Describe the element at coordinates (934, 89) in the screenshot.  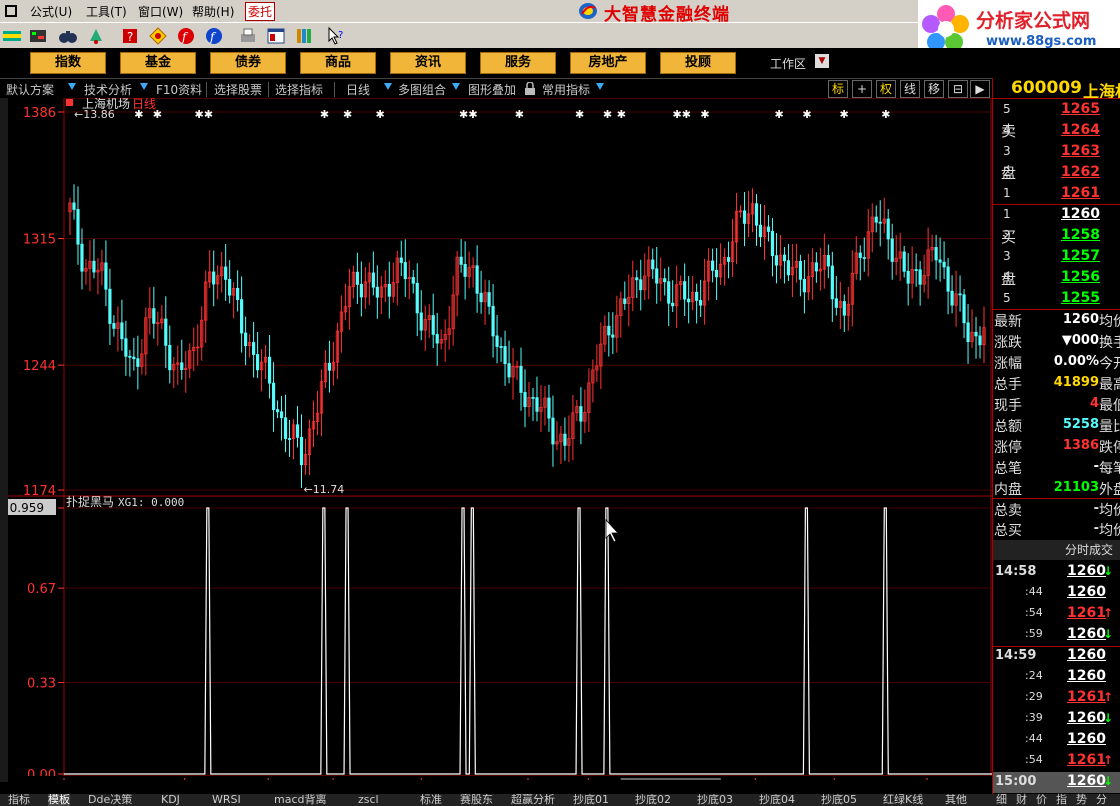
I see `tag-move-button: 移` at that location.